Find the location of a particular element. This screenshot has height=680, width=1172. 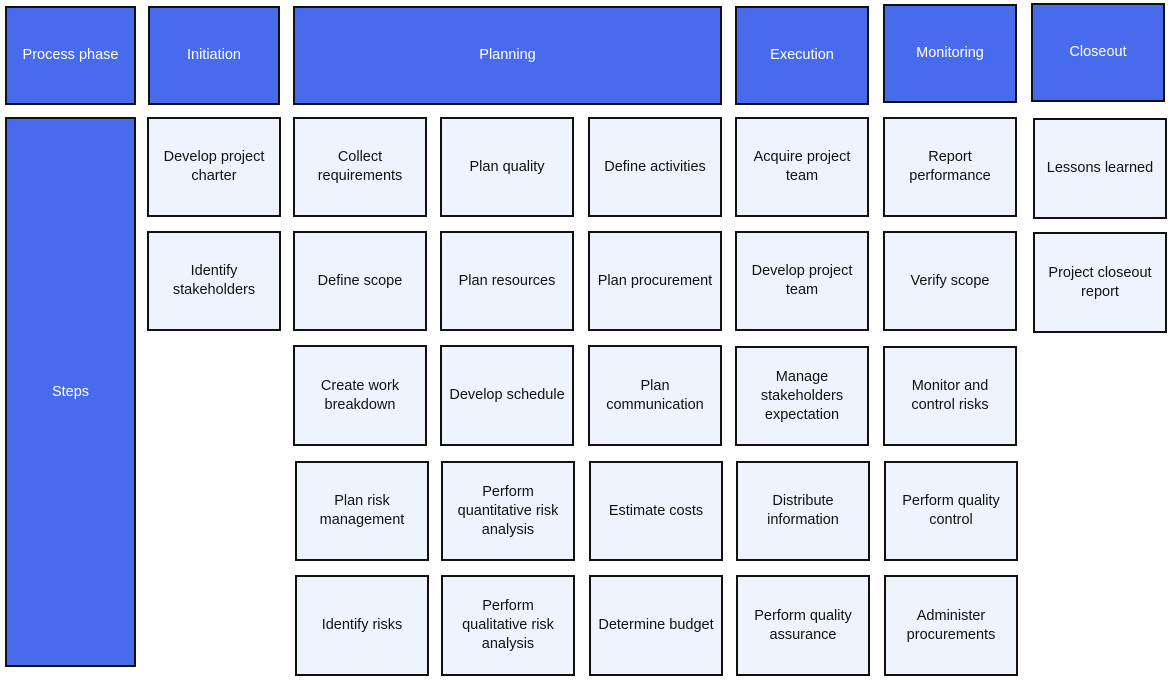

step-label: Plan resources is located at coordinates (507, 280).